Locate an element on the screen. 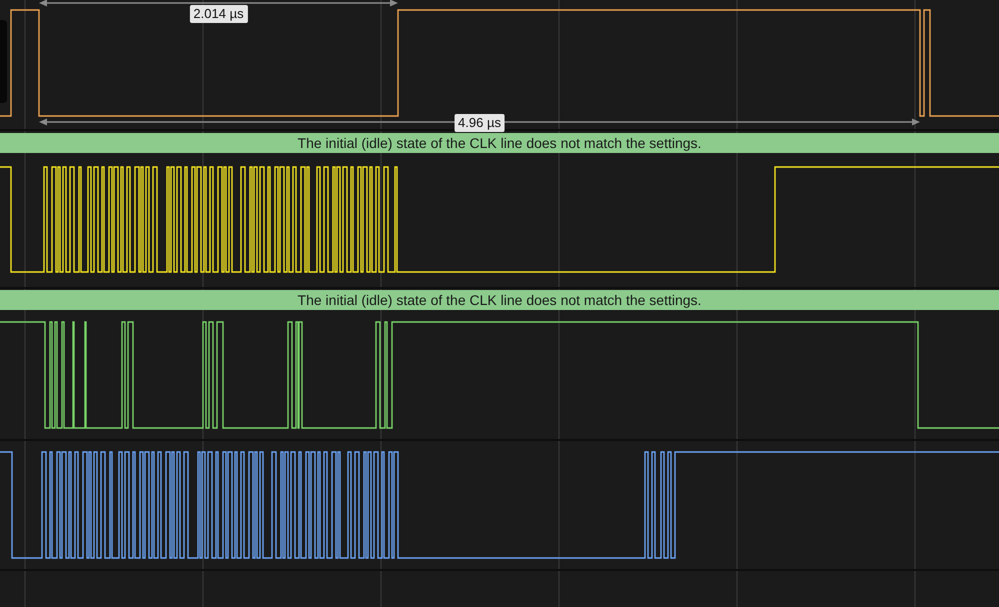 Image resolution: width=999 pixels, height=607 pixels. measurement-label: 4.96 µs is located at coordinates (479, 123).